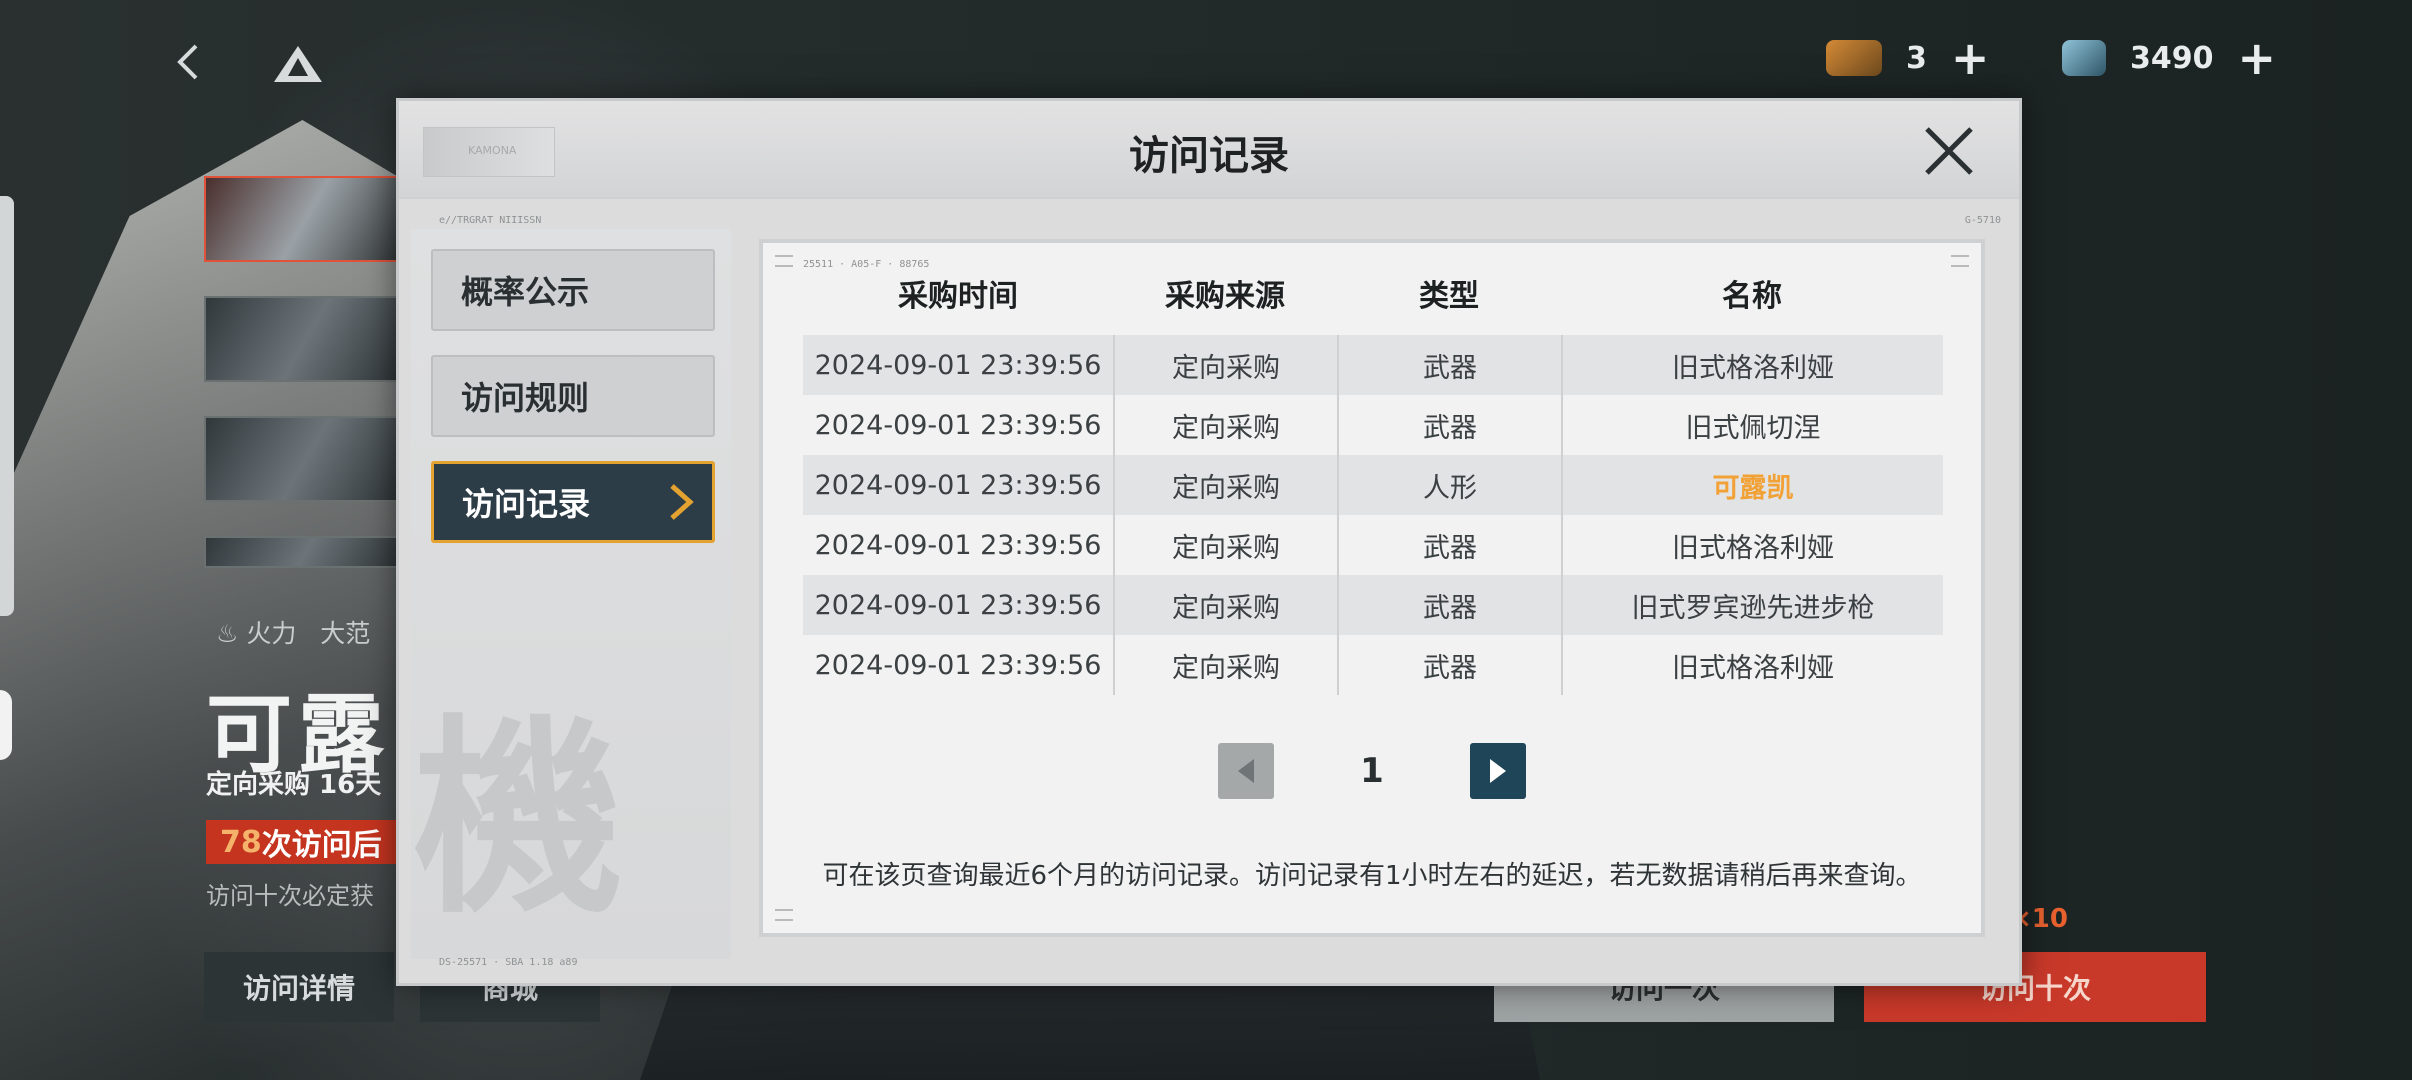 This screenshot has height=1080, width=2412. I want to click on menu-item-records: 访问记录, so click(573, 502).